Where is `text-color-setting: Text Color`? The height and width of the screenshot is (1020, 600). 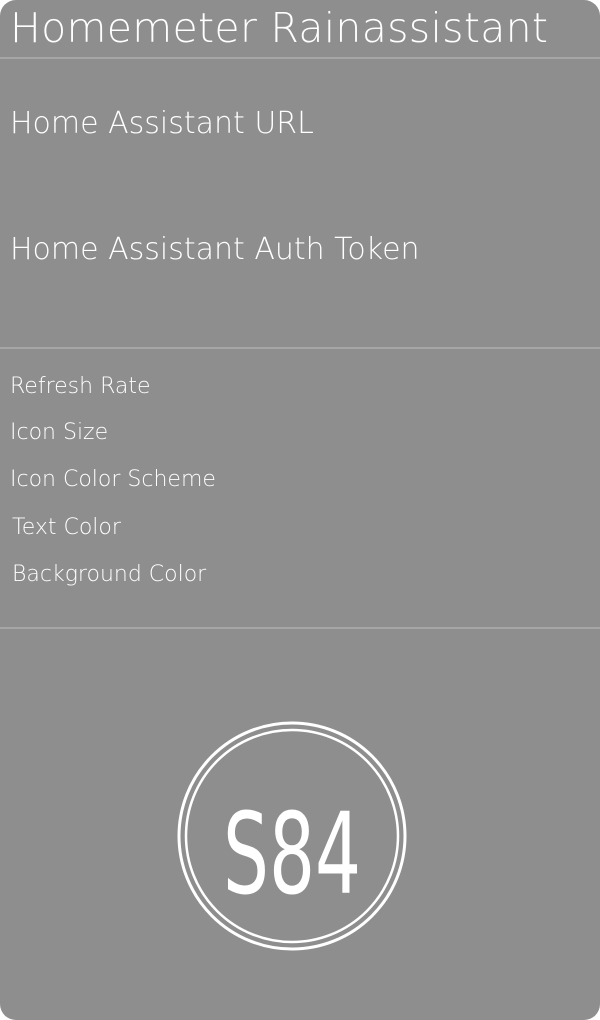
text-color-setting: Text Color is located at coordinates (66, 527).